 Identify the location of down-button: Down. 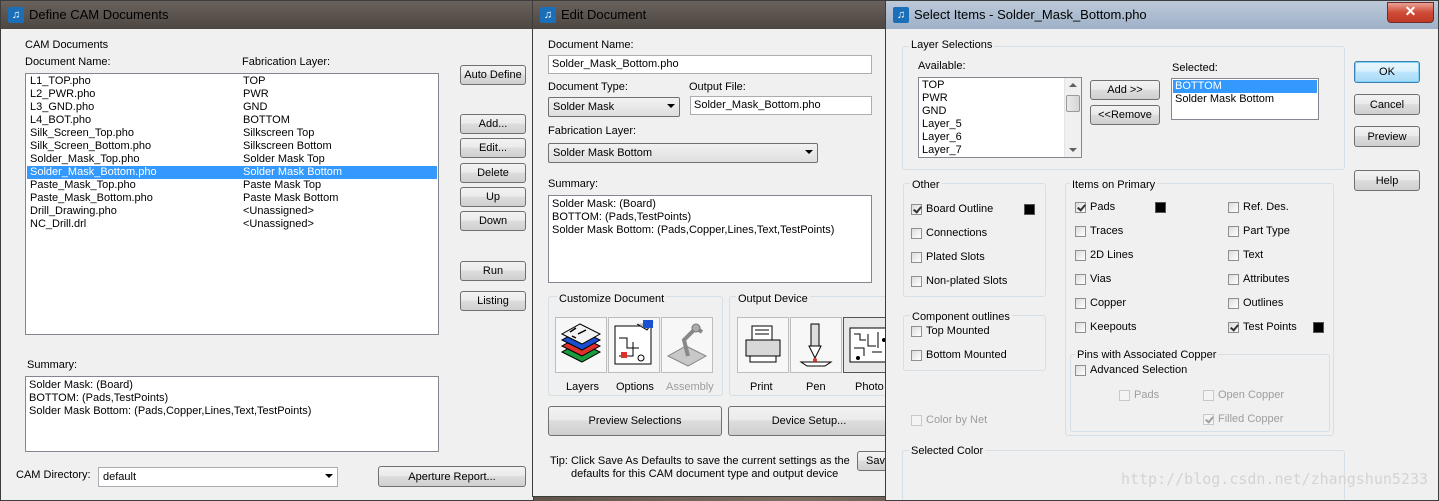
(493, 221).